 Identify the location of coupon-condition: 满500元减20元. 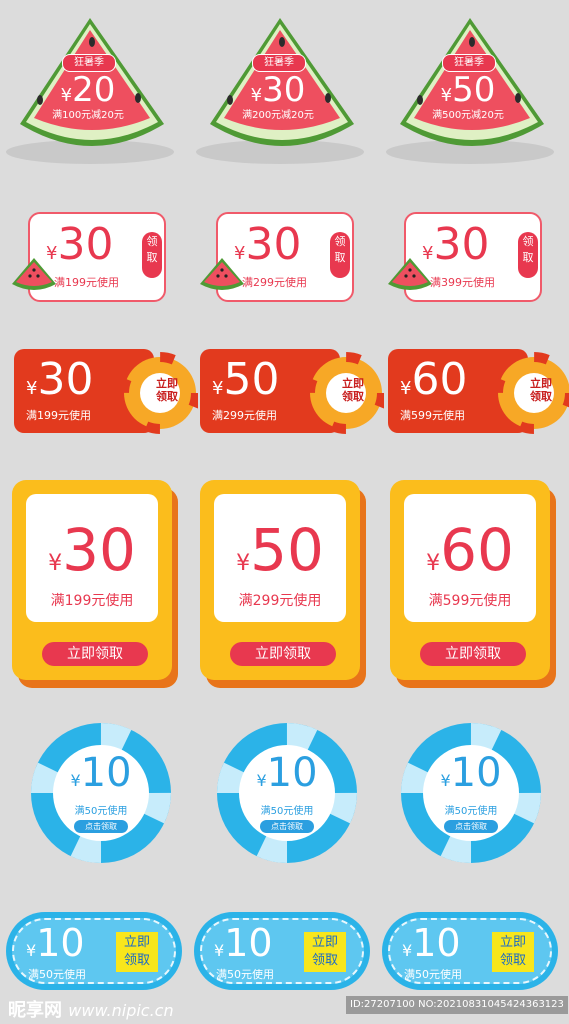
(468, 115).